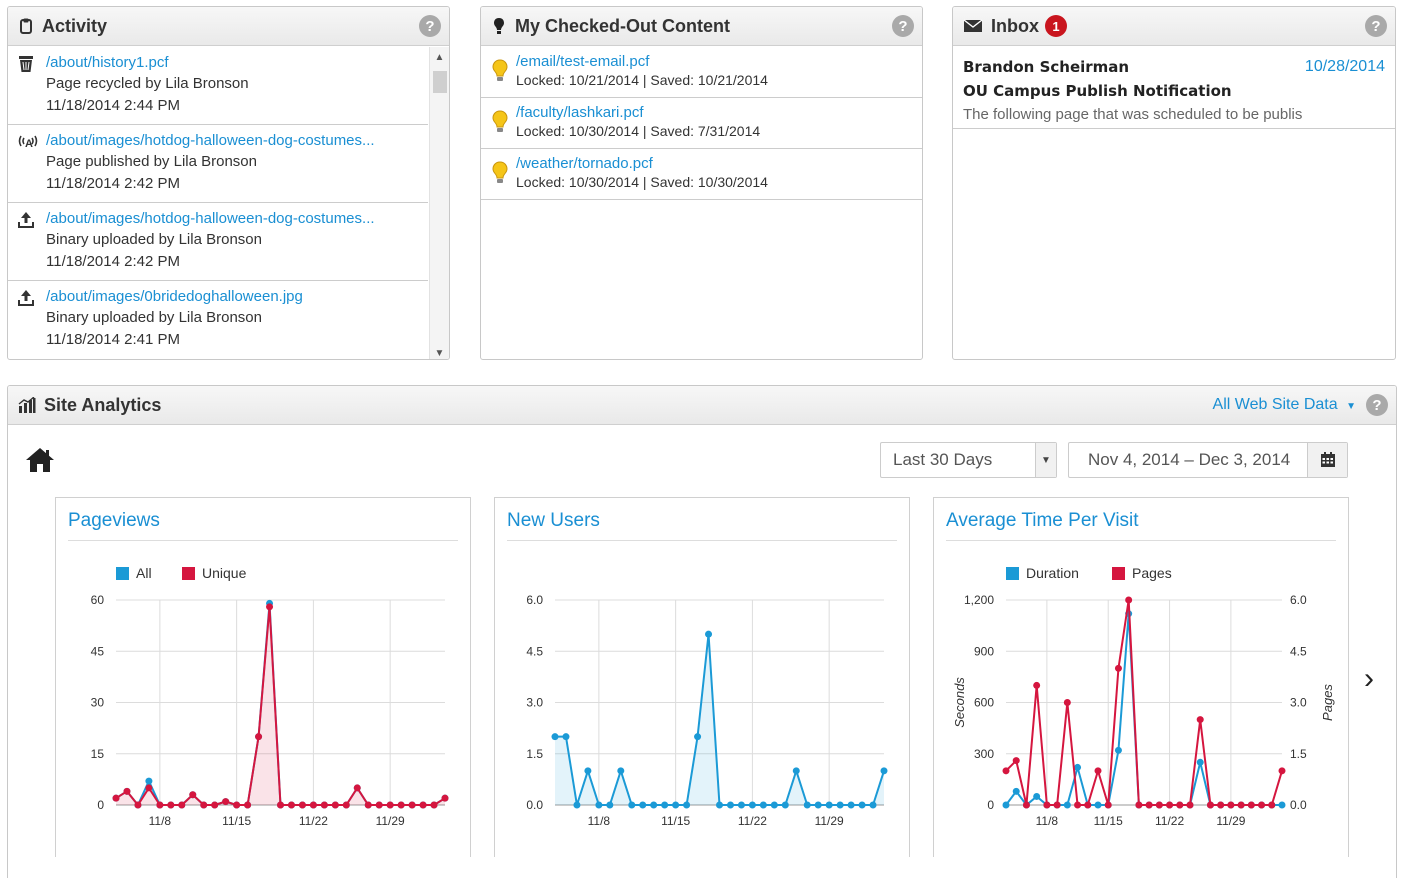 This screenshot has width=1401, height=878. What do you see at coordinates (151, 161) in the screenshot?
I see `activity-action: Page published by Lila Bronson` at bounding box center [151, 161].